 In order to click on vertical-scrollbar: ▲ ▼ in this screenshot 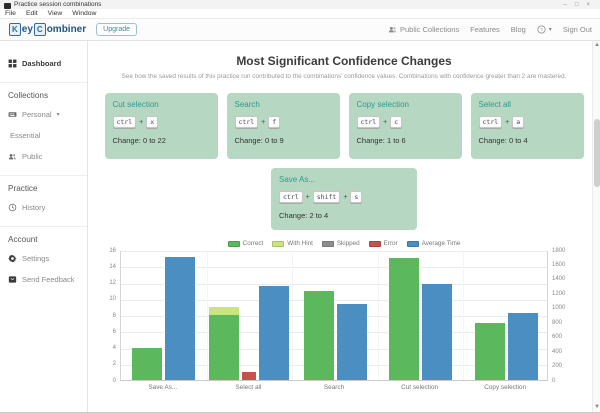, I will do `click(596, 226)`.